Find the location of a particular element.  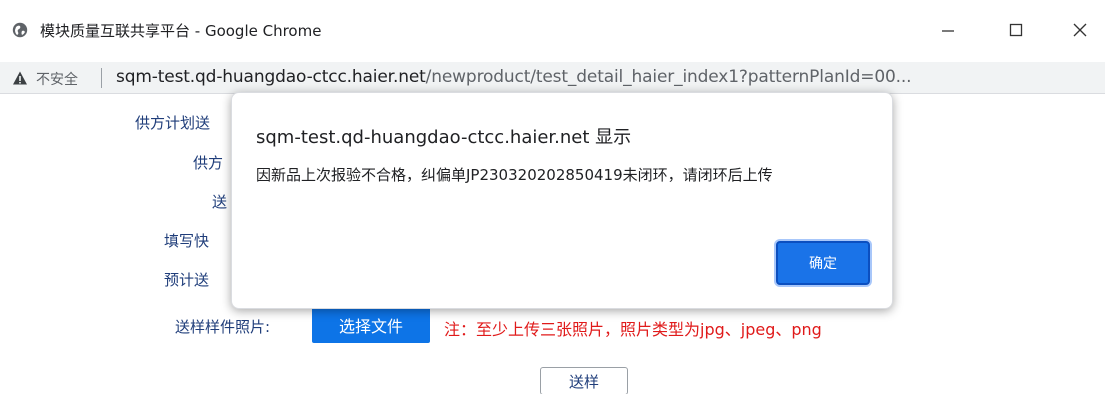

photo-label: 送样样件照片: is located at coordinates (223, 327).